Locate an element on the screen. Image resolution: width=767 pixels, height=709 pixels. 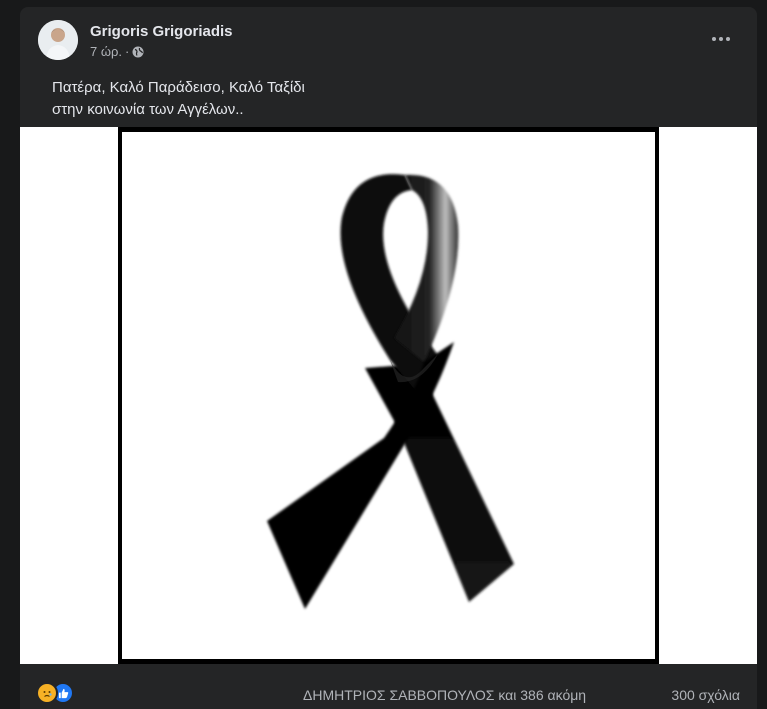
avatar is located at coordinates (58, 40).